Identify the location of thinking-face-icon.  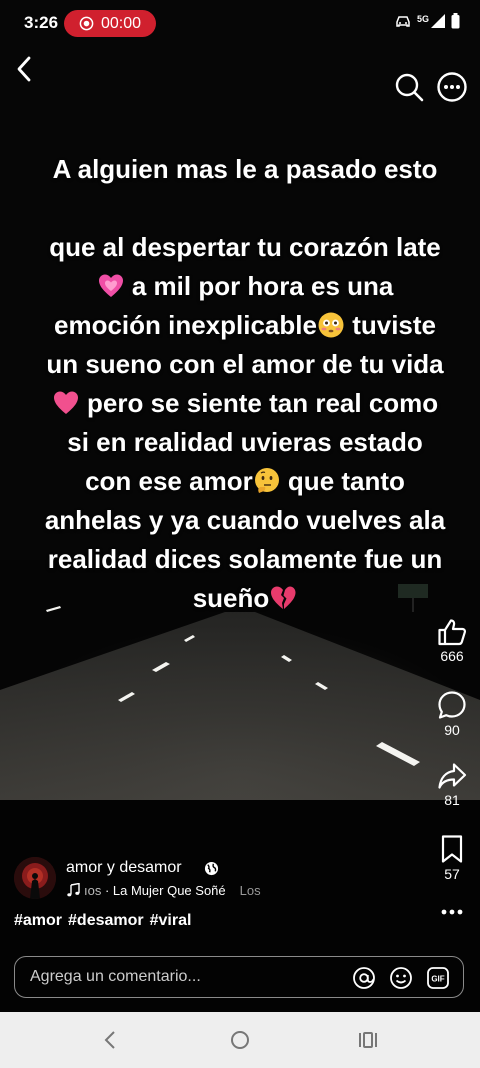
(266, 480).